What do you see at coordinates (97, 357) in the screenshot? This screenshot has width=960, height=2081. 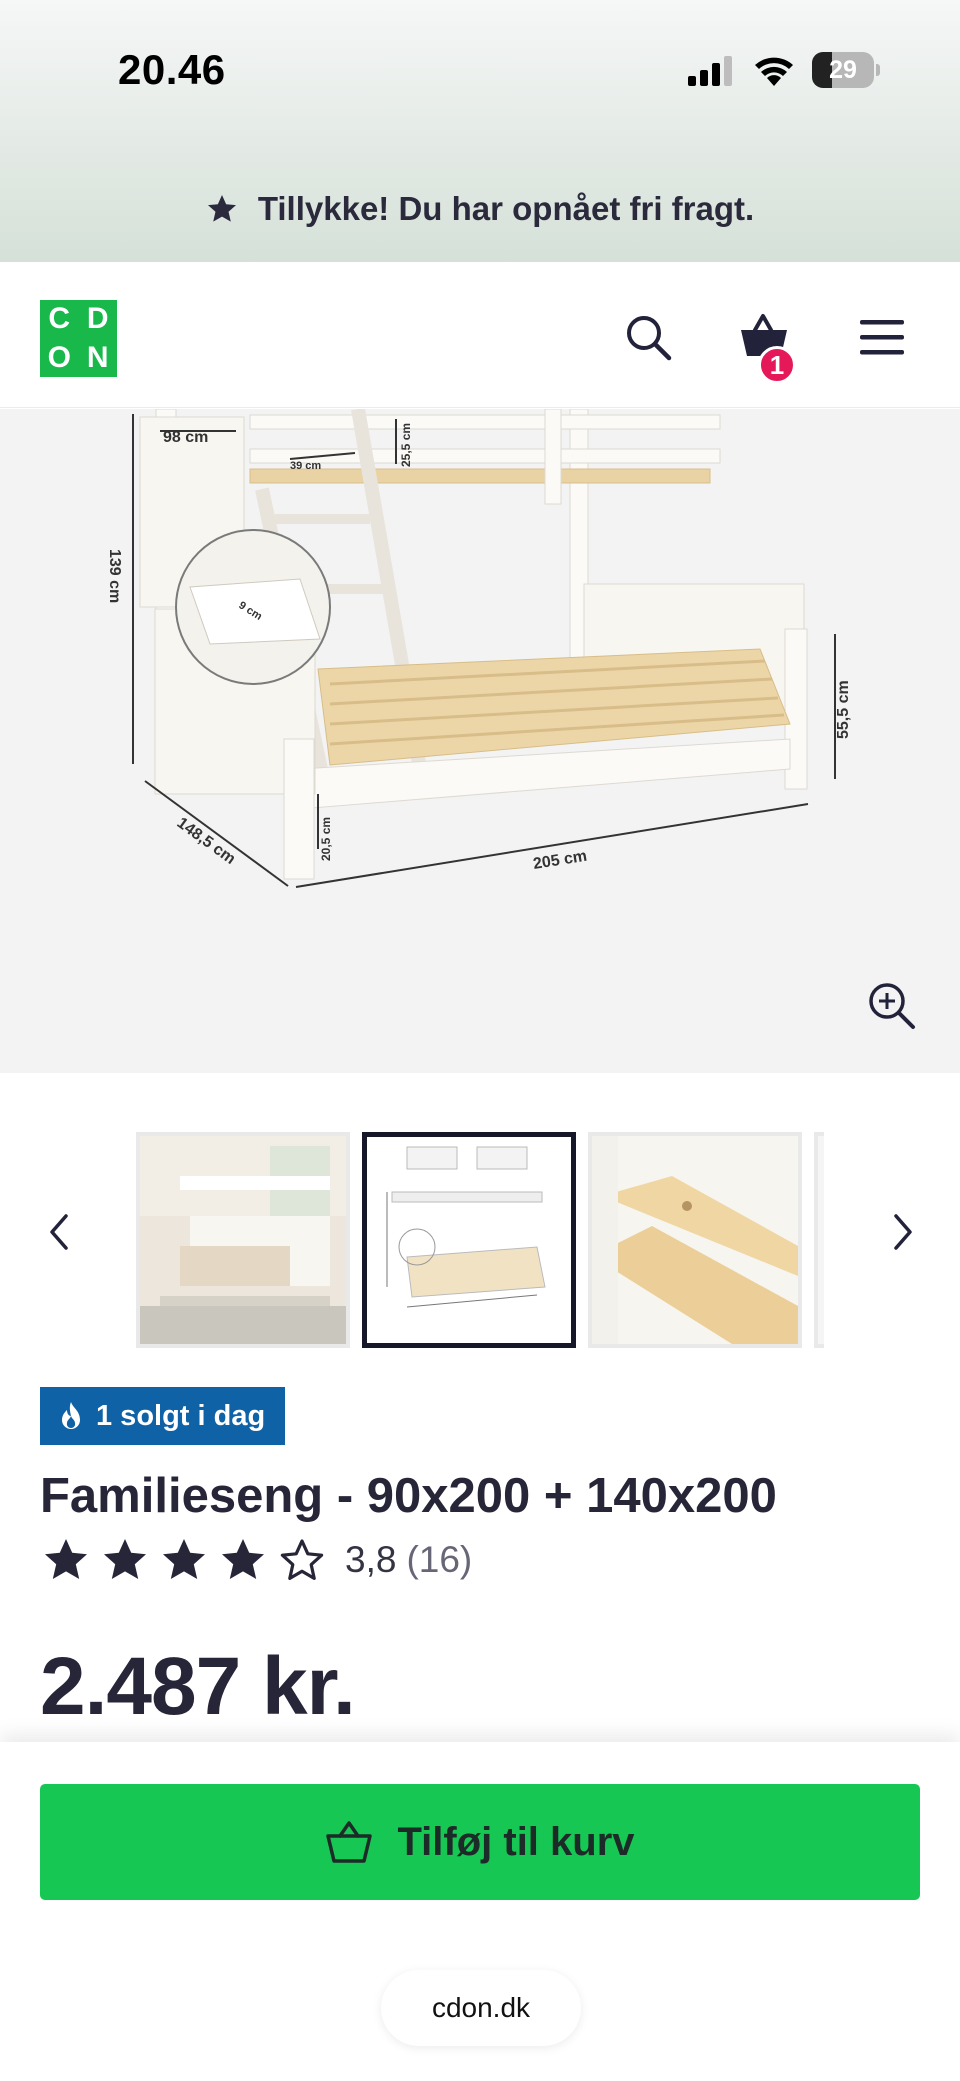 I see `logo-letter: N` at bounding box center [97, 357].